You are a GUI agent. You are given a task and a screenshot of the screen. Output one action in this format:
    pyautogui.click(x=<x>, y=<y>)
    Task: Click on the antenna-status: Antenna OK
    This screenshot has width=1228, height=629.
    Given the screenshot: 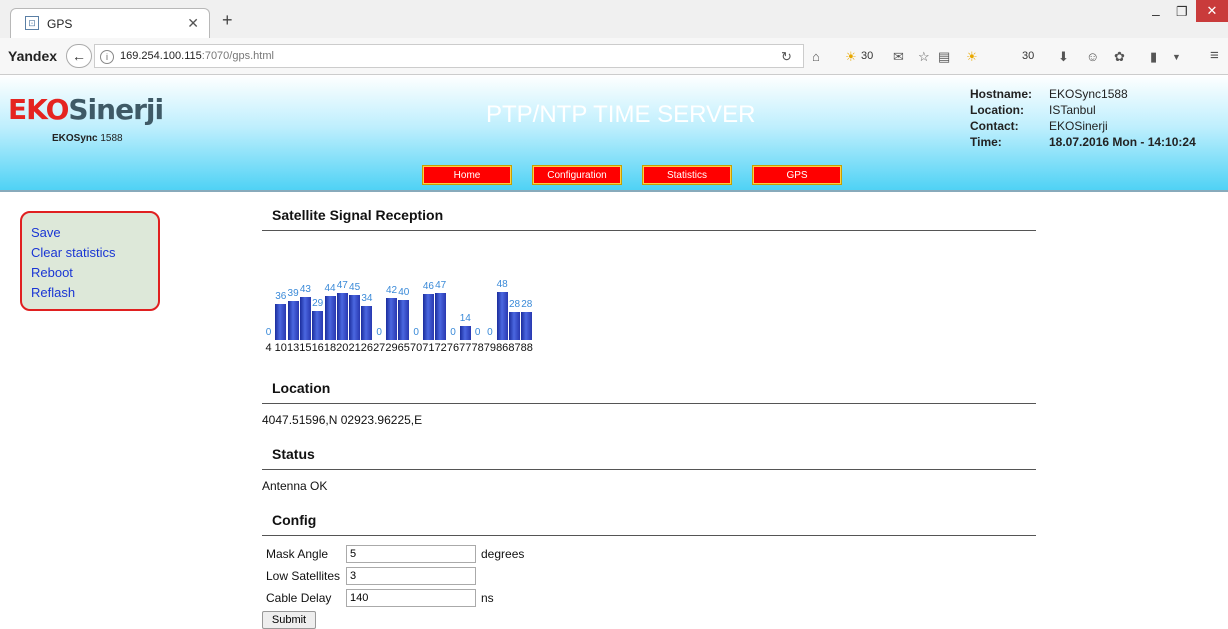 What is the action you would take?
    pyautogui.click(x=295, y=486)
    